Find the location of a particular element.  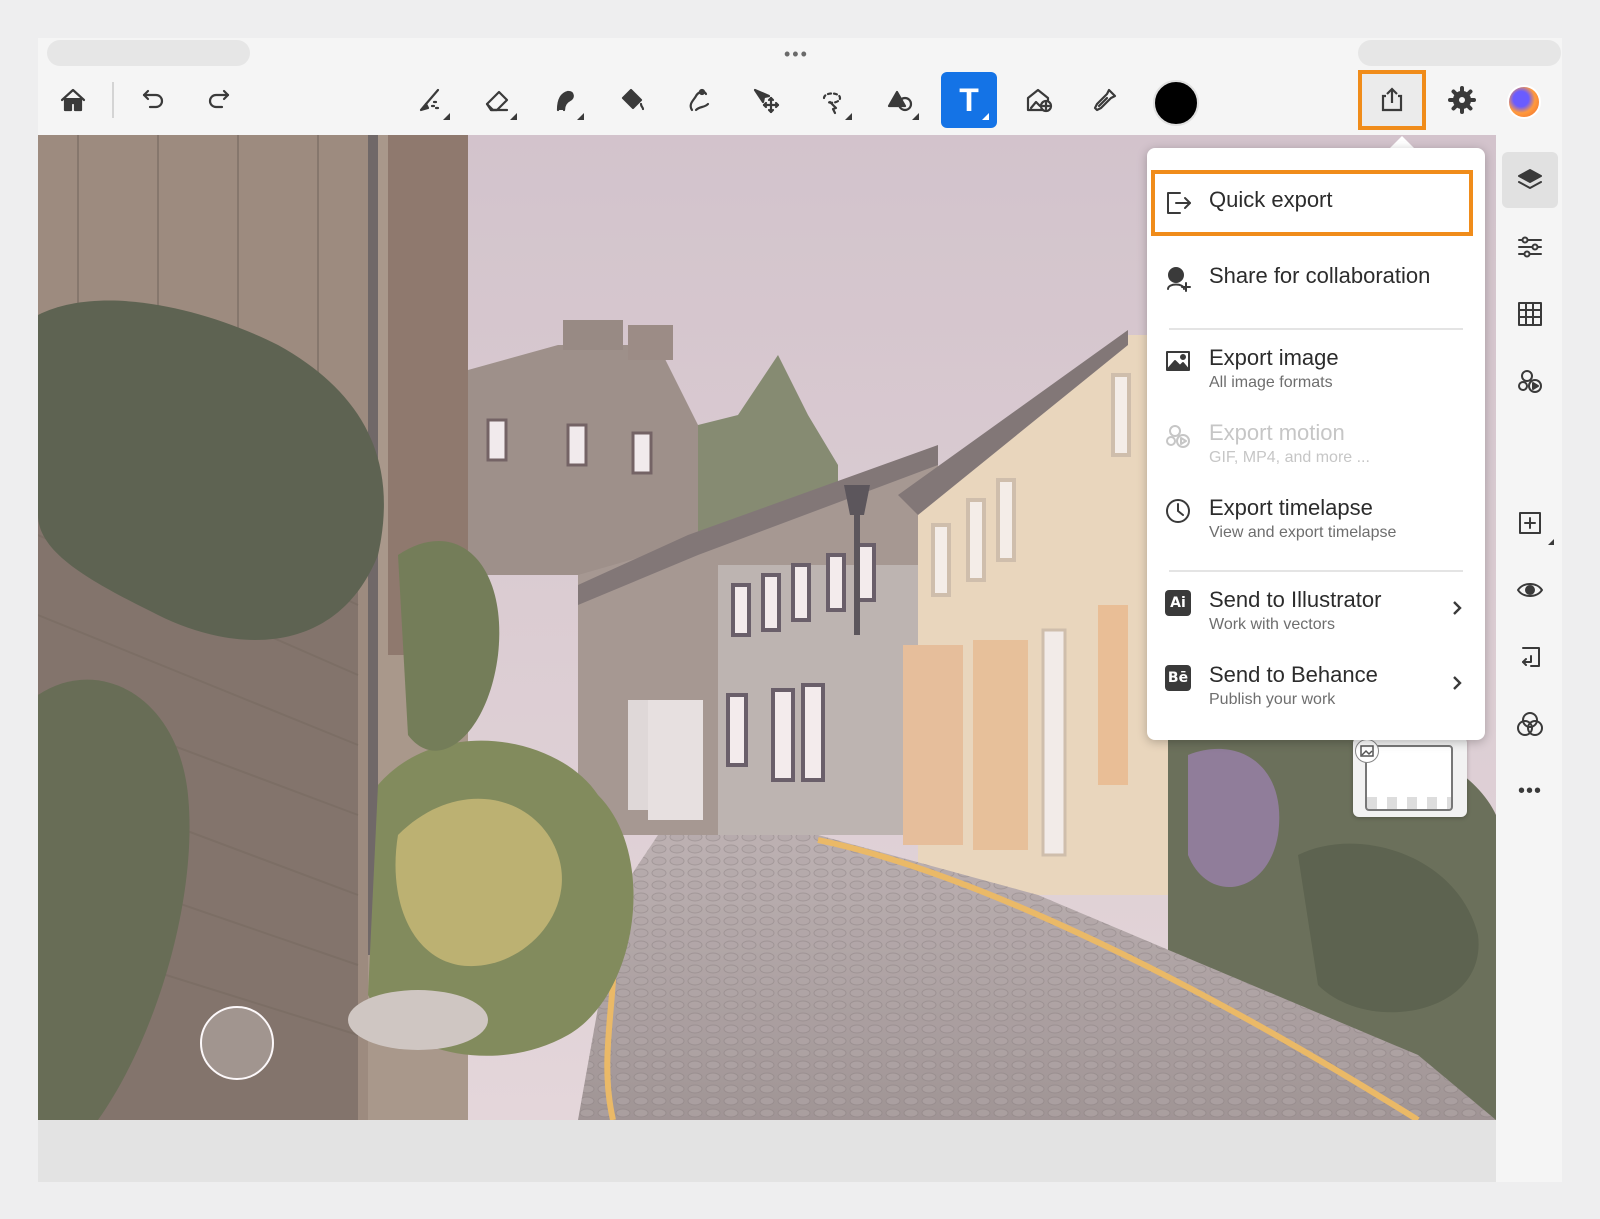

menu-item-quick-export: Quick export is located at coordinates (1318, 202).